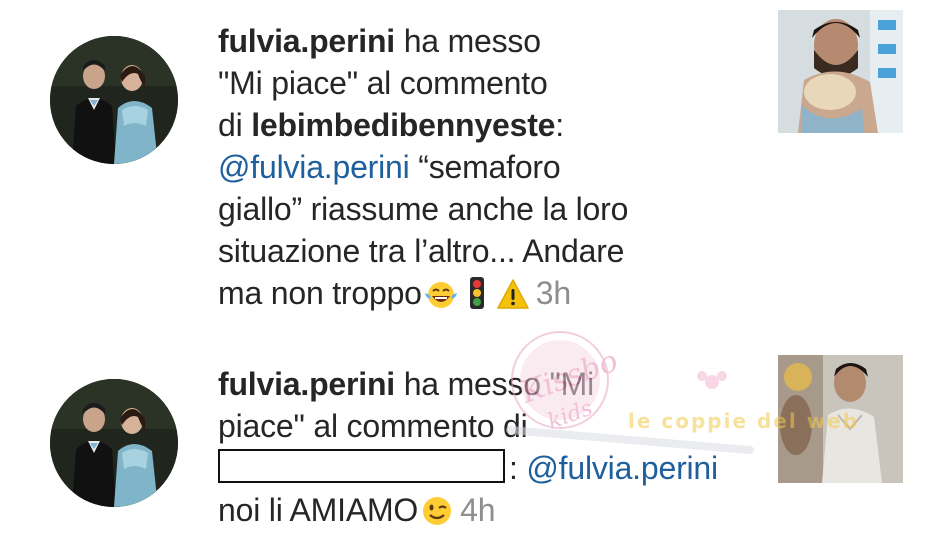  Describe the element at coordinates (318, 510) in the screenshot. I see `comment-text: noi li AMIAMO` at that location.